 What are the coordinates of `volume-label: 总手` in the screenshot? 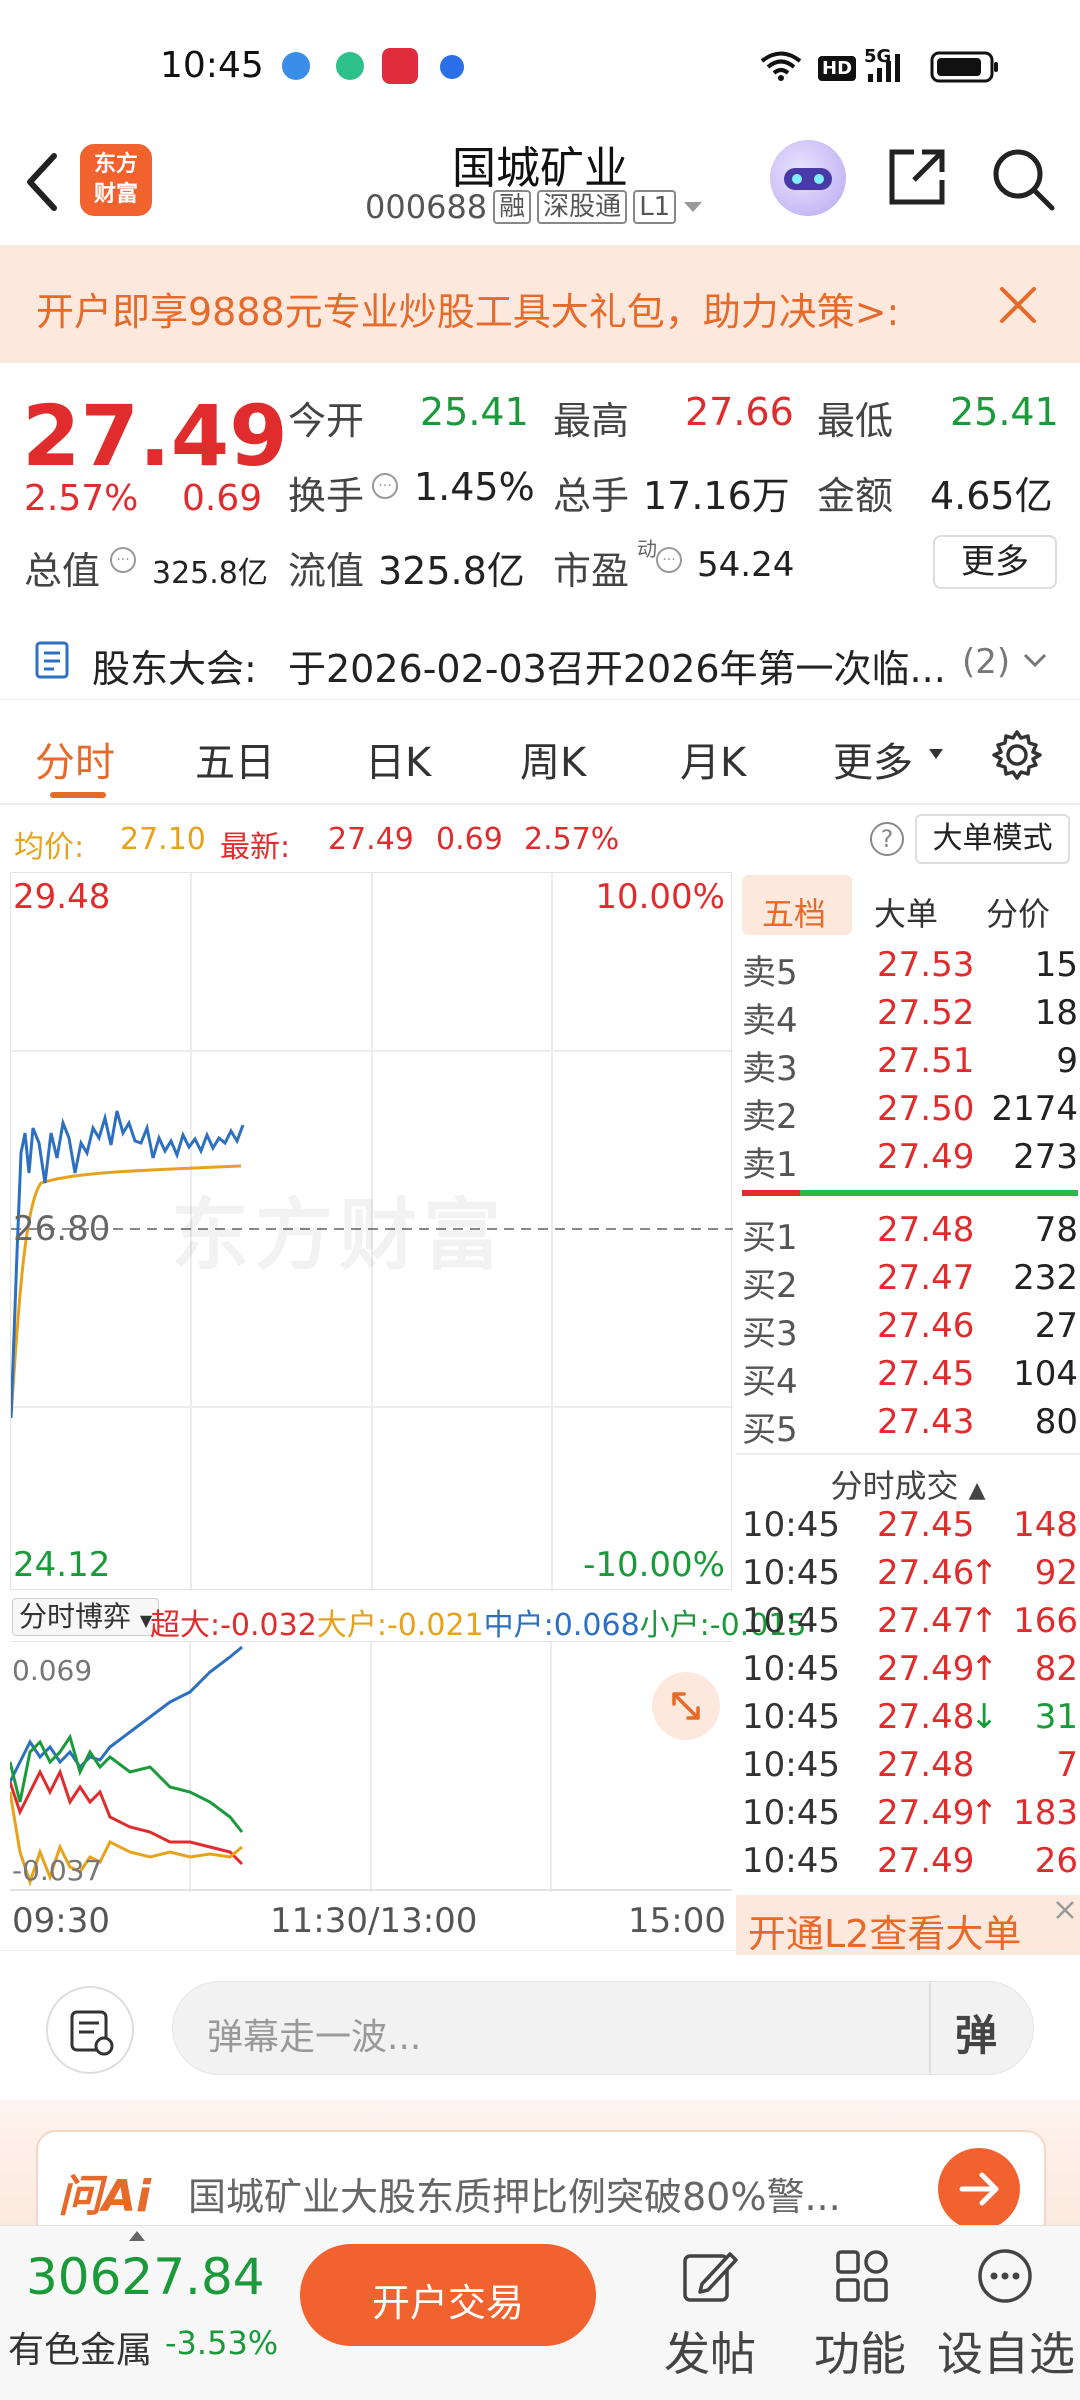 It's located at (591, 496).